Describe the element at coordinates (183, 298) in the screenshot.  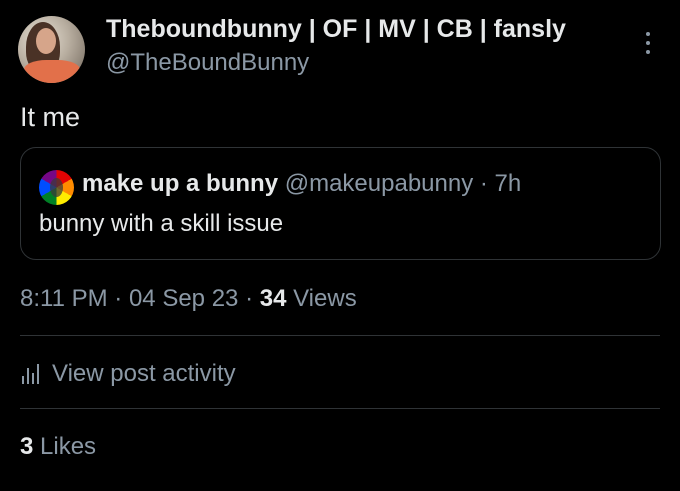
I see `tweet-date: 04 Sep 23` at that location.